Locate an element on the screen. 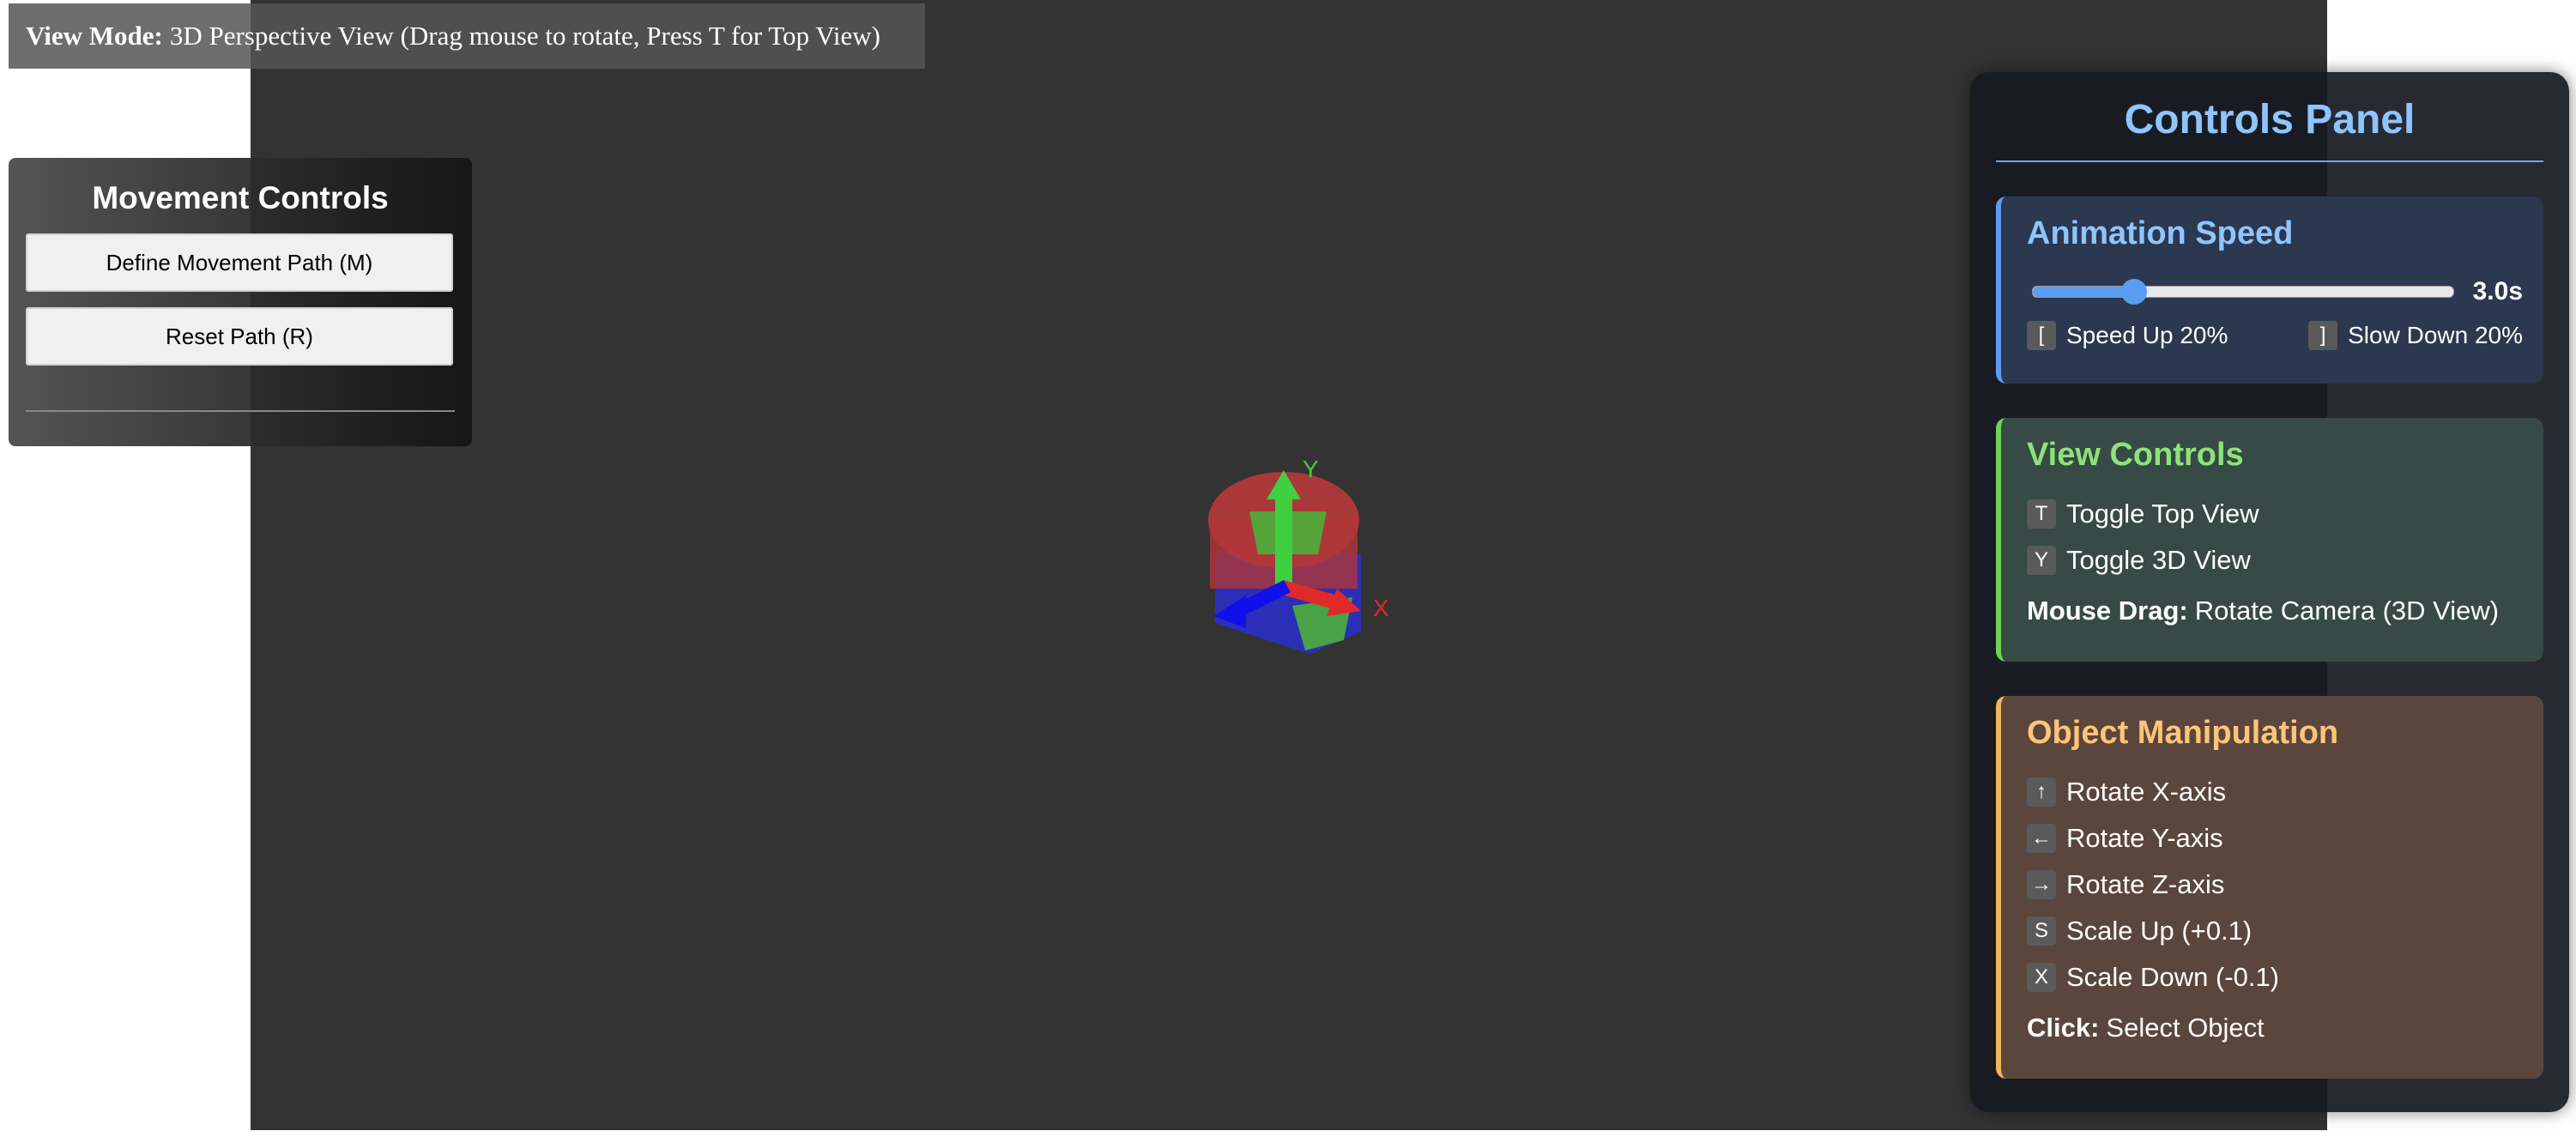 Image resolution: width=2576 pixels, height=1143 pixels. speed-up-hint: [ Speed Up 20% is located at coordinates (2127, 335).